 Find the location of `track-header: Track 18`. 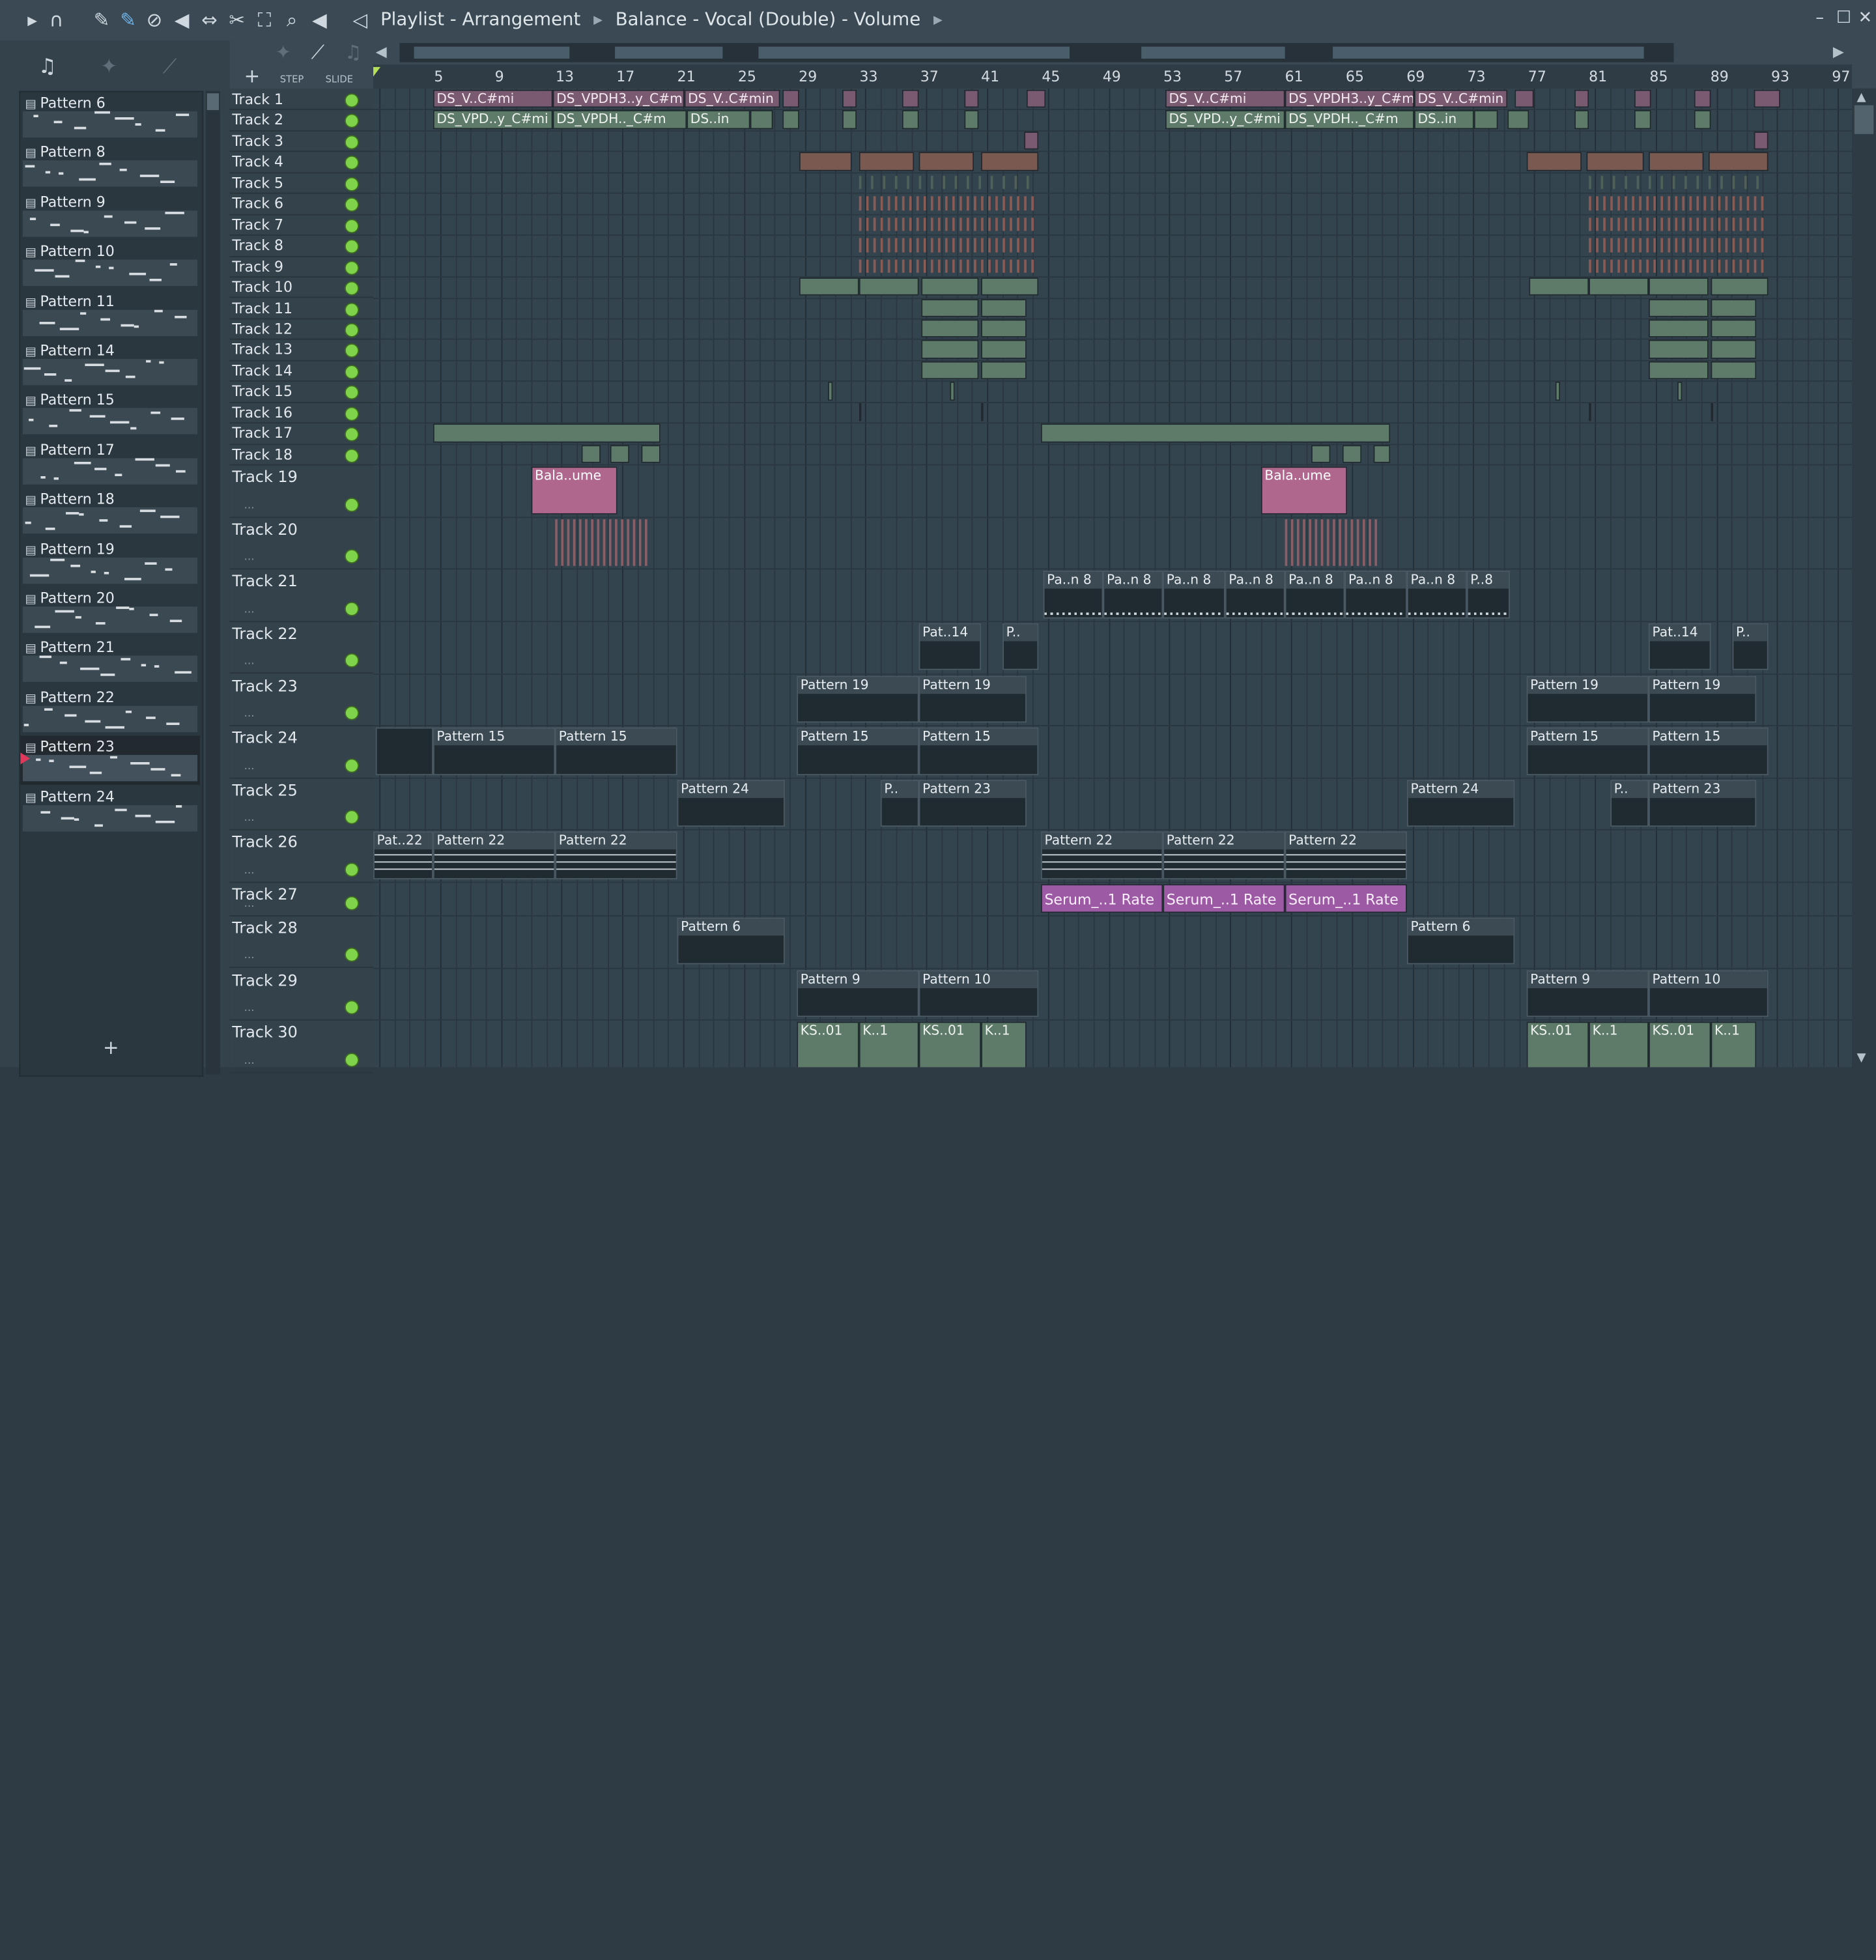

track-header: Track 18 is located at coordinates (302, 455).